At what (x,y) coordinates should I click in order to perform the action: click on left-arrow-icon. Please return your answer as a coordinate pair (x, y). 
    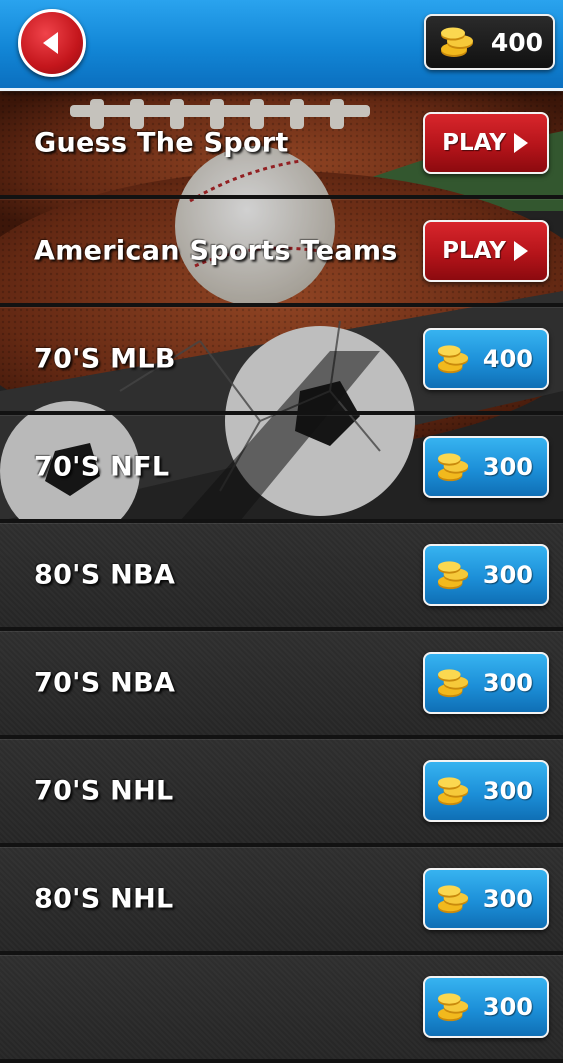
    Looking at the image, I should click on (50, 43).